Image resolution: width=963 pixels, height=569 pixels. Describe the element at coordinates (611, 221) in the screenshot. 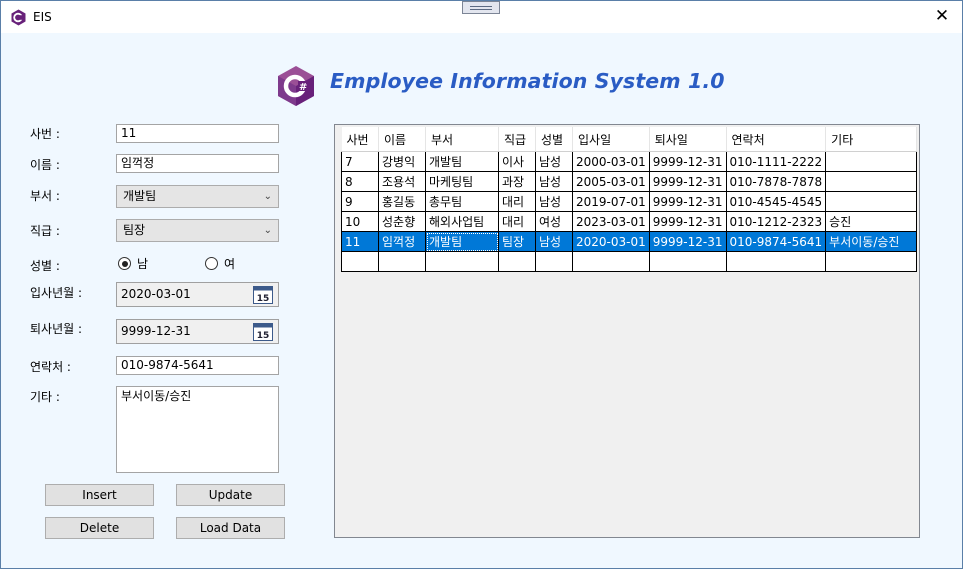

I see `table-cell: 2023-03-01` at that location.